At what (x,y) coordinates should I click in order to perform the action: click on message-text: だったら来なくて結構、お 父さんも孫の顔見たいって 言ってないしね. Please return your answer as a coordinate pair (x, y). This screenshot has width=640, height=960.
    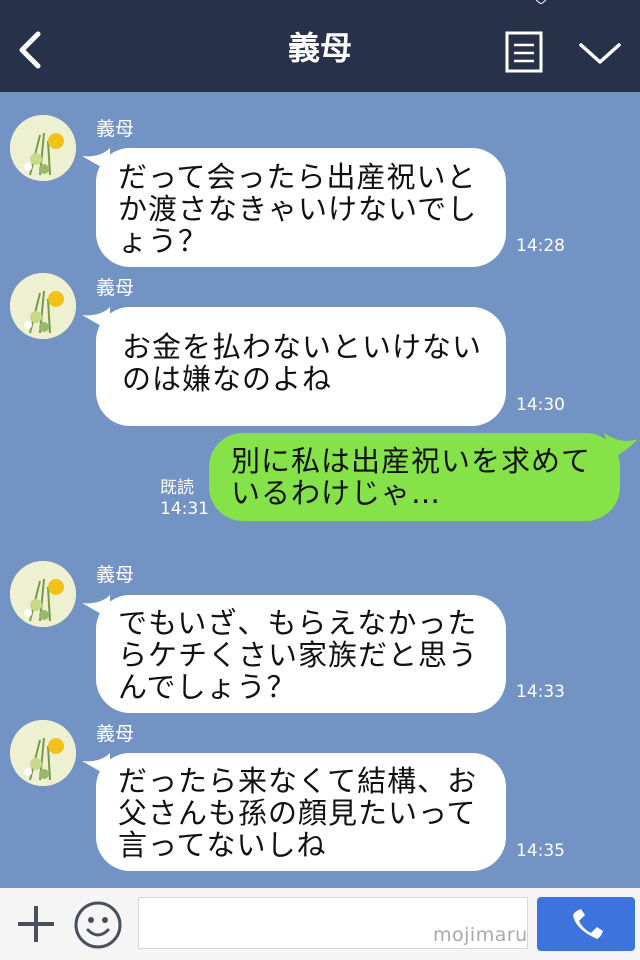
    Looking at the image, I should click on (298, 813).